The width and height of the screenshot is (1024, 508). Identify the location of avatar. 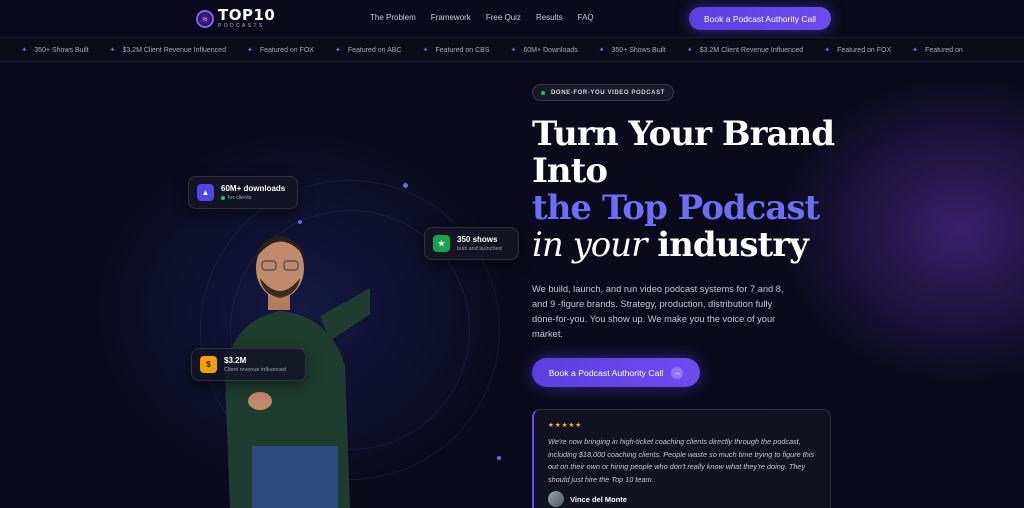
(556, 499).